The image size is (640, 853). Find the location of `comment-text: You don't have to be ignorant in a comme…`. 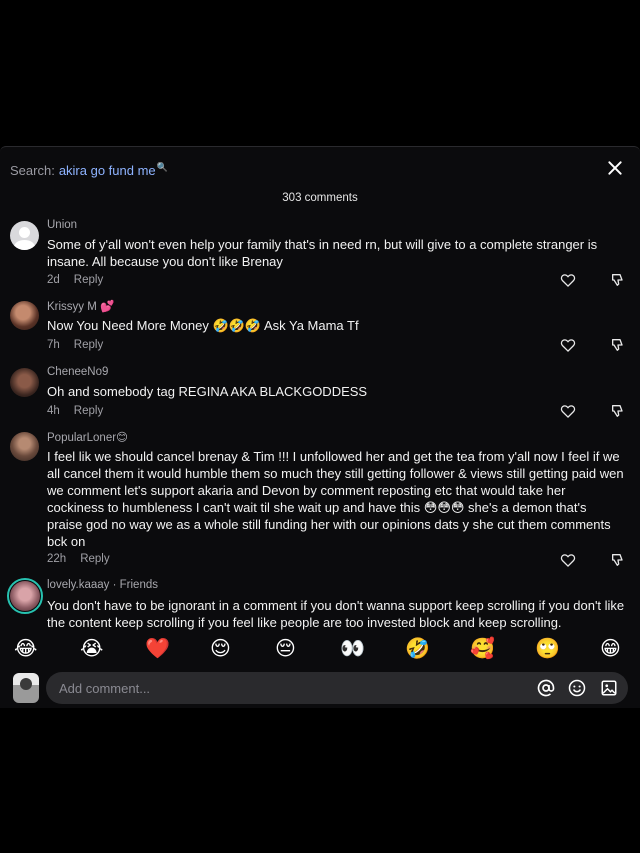

comment-text: You don't have to be ignorant in a comme… is located at coordinates (336, 614).